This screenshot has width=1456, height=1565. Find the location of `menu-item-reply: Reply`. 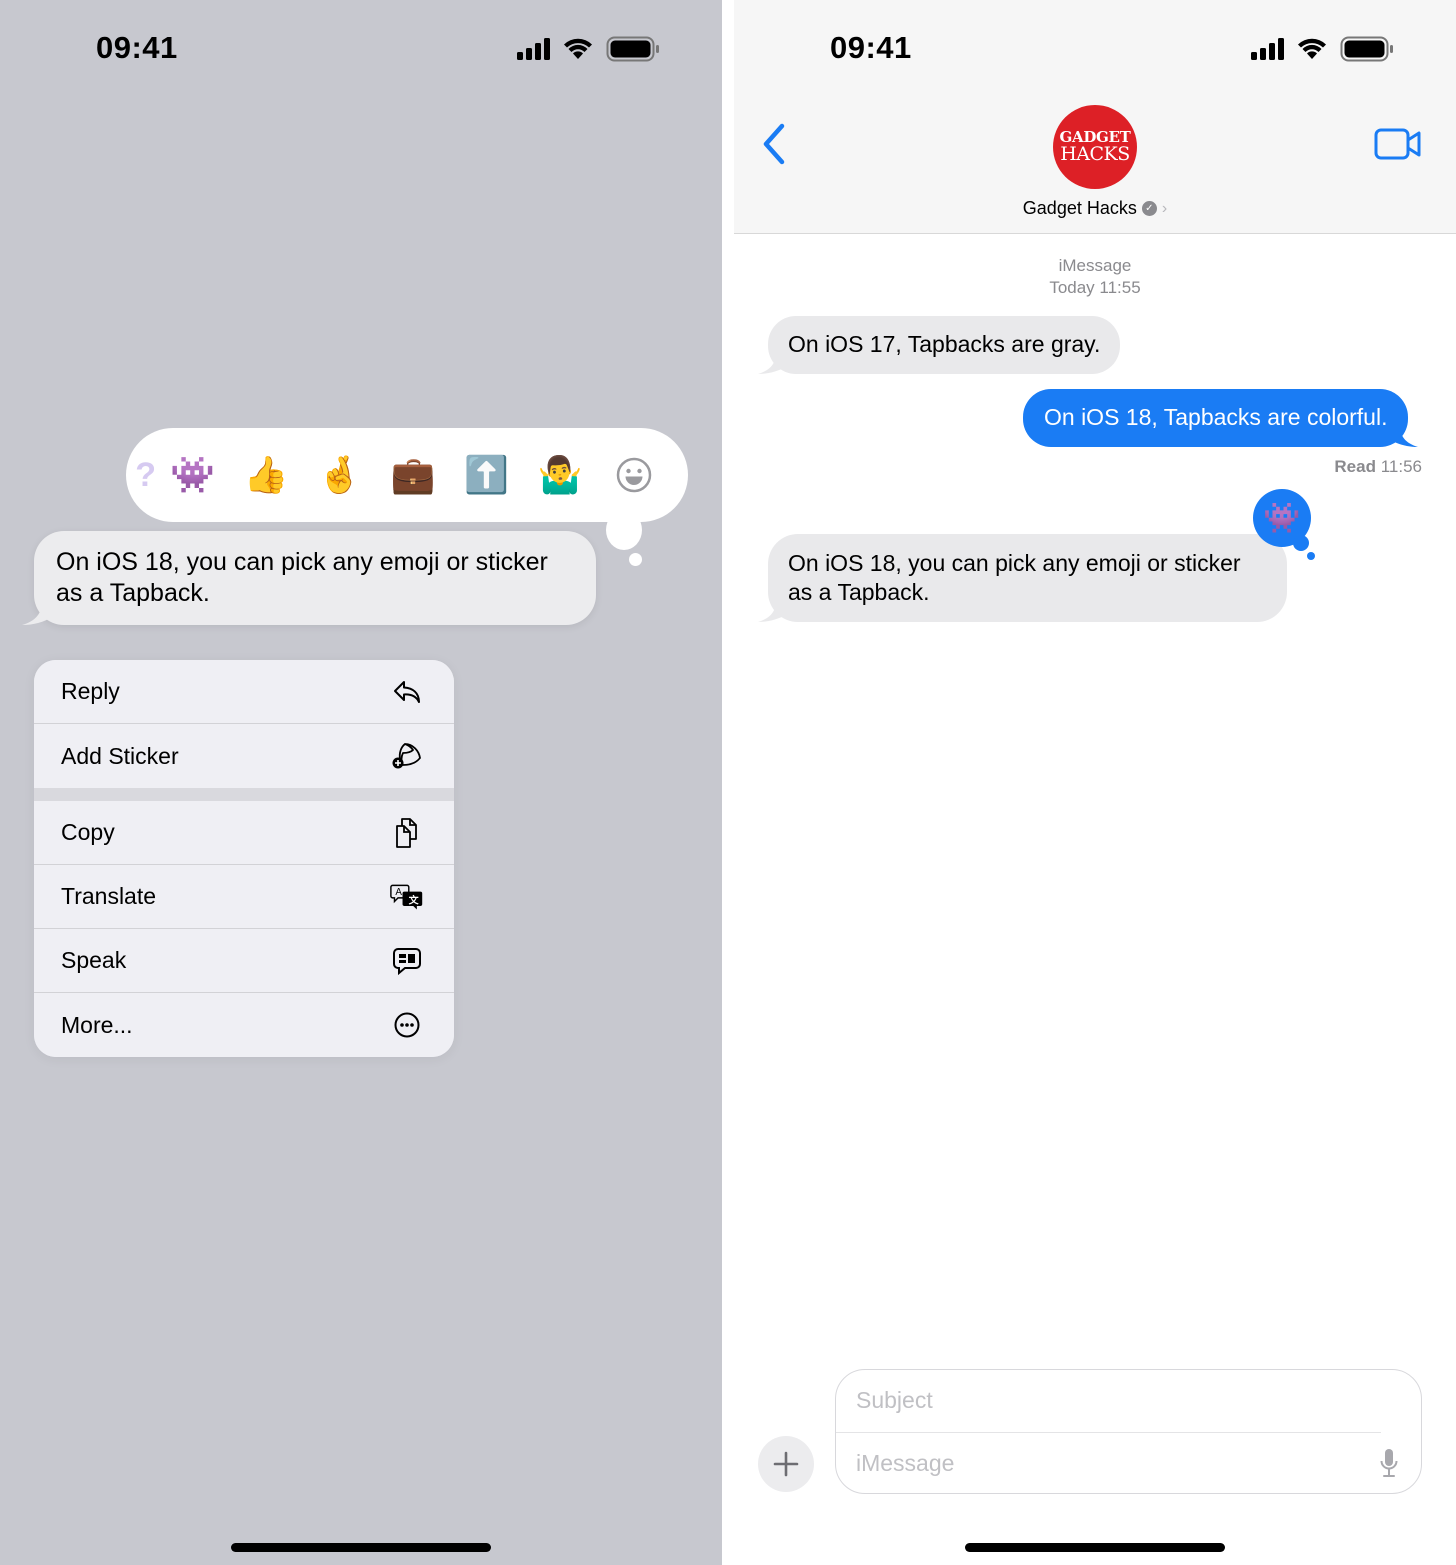

menu-item-reply: Reply is located at coordinates (244, 692).